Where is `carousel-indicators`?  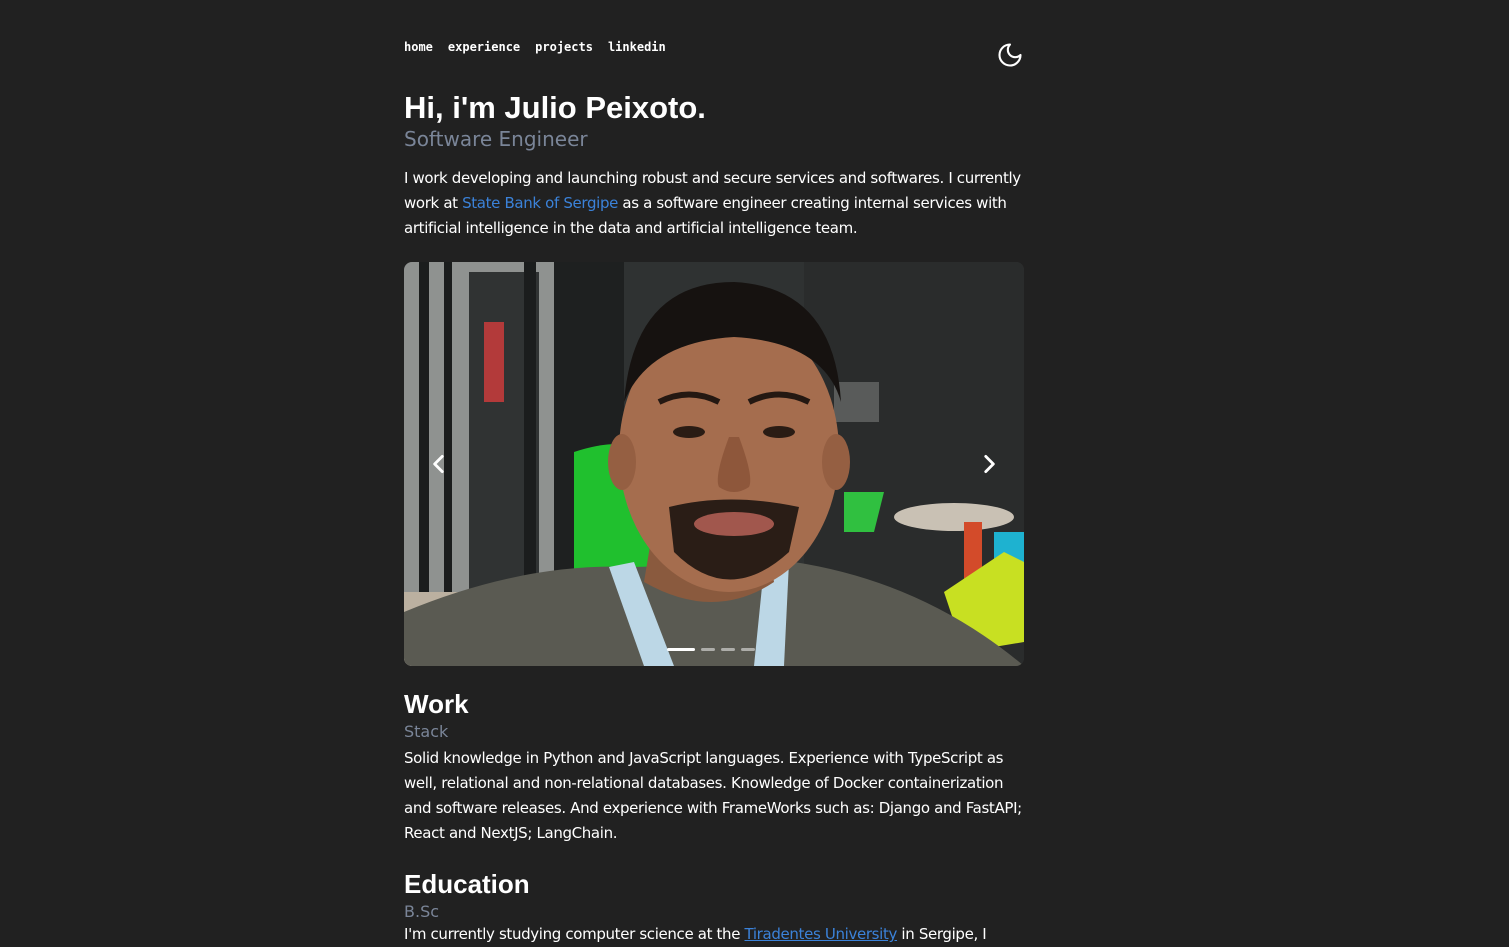
carousel-indicators is located at coordinates (711, 649).